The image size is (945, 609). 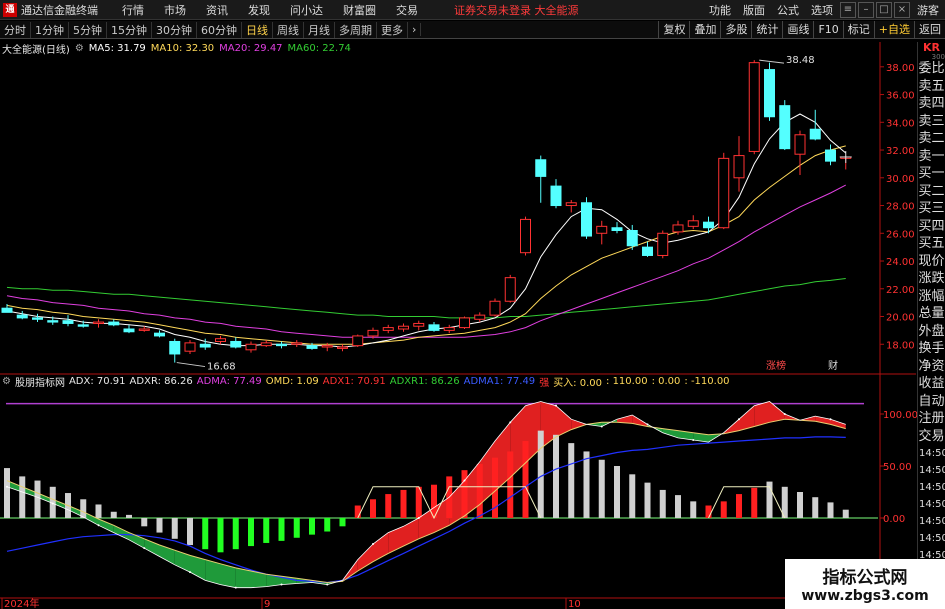 I want to click on duogu-button: 多股, so click(x=735, y=30).